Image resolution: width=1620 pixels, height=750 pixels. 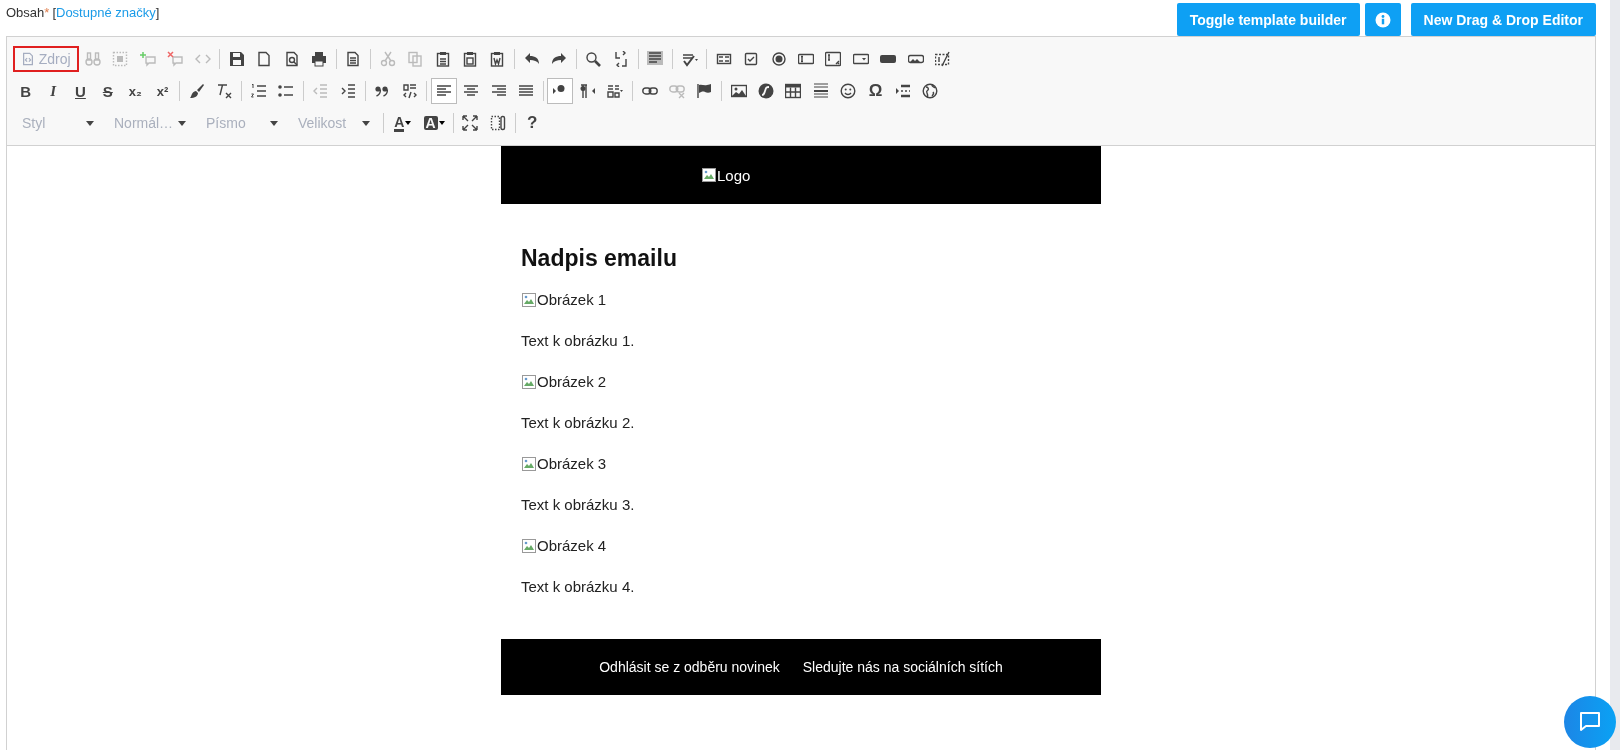 What do you see at coordinates (162, 91) in the screenshot?
I see `superscript-button: x²` at bounding box center [162, 91].